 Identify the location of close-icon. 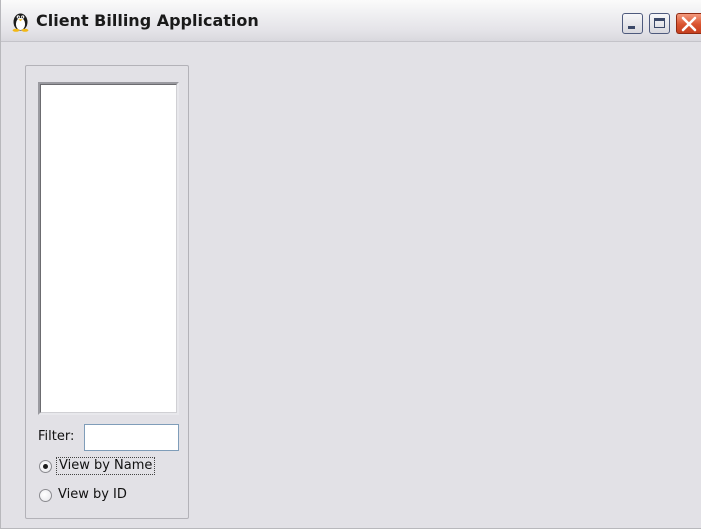
(689, 24).